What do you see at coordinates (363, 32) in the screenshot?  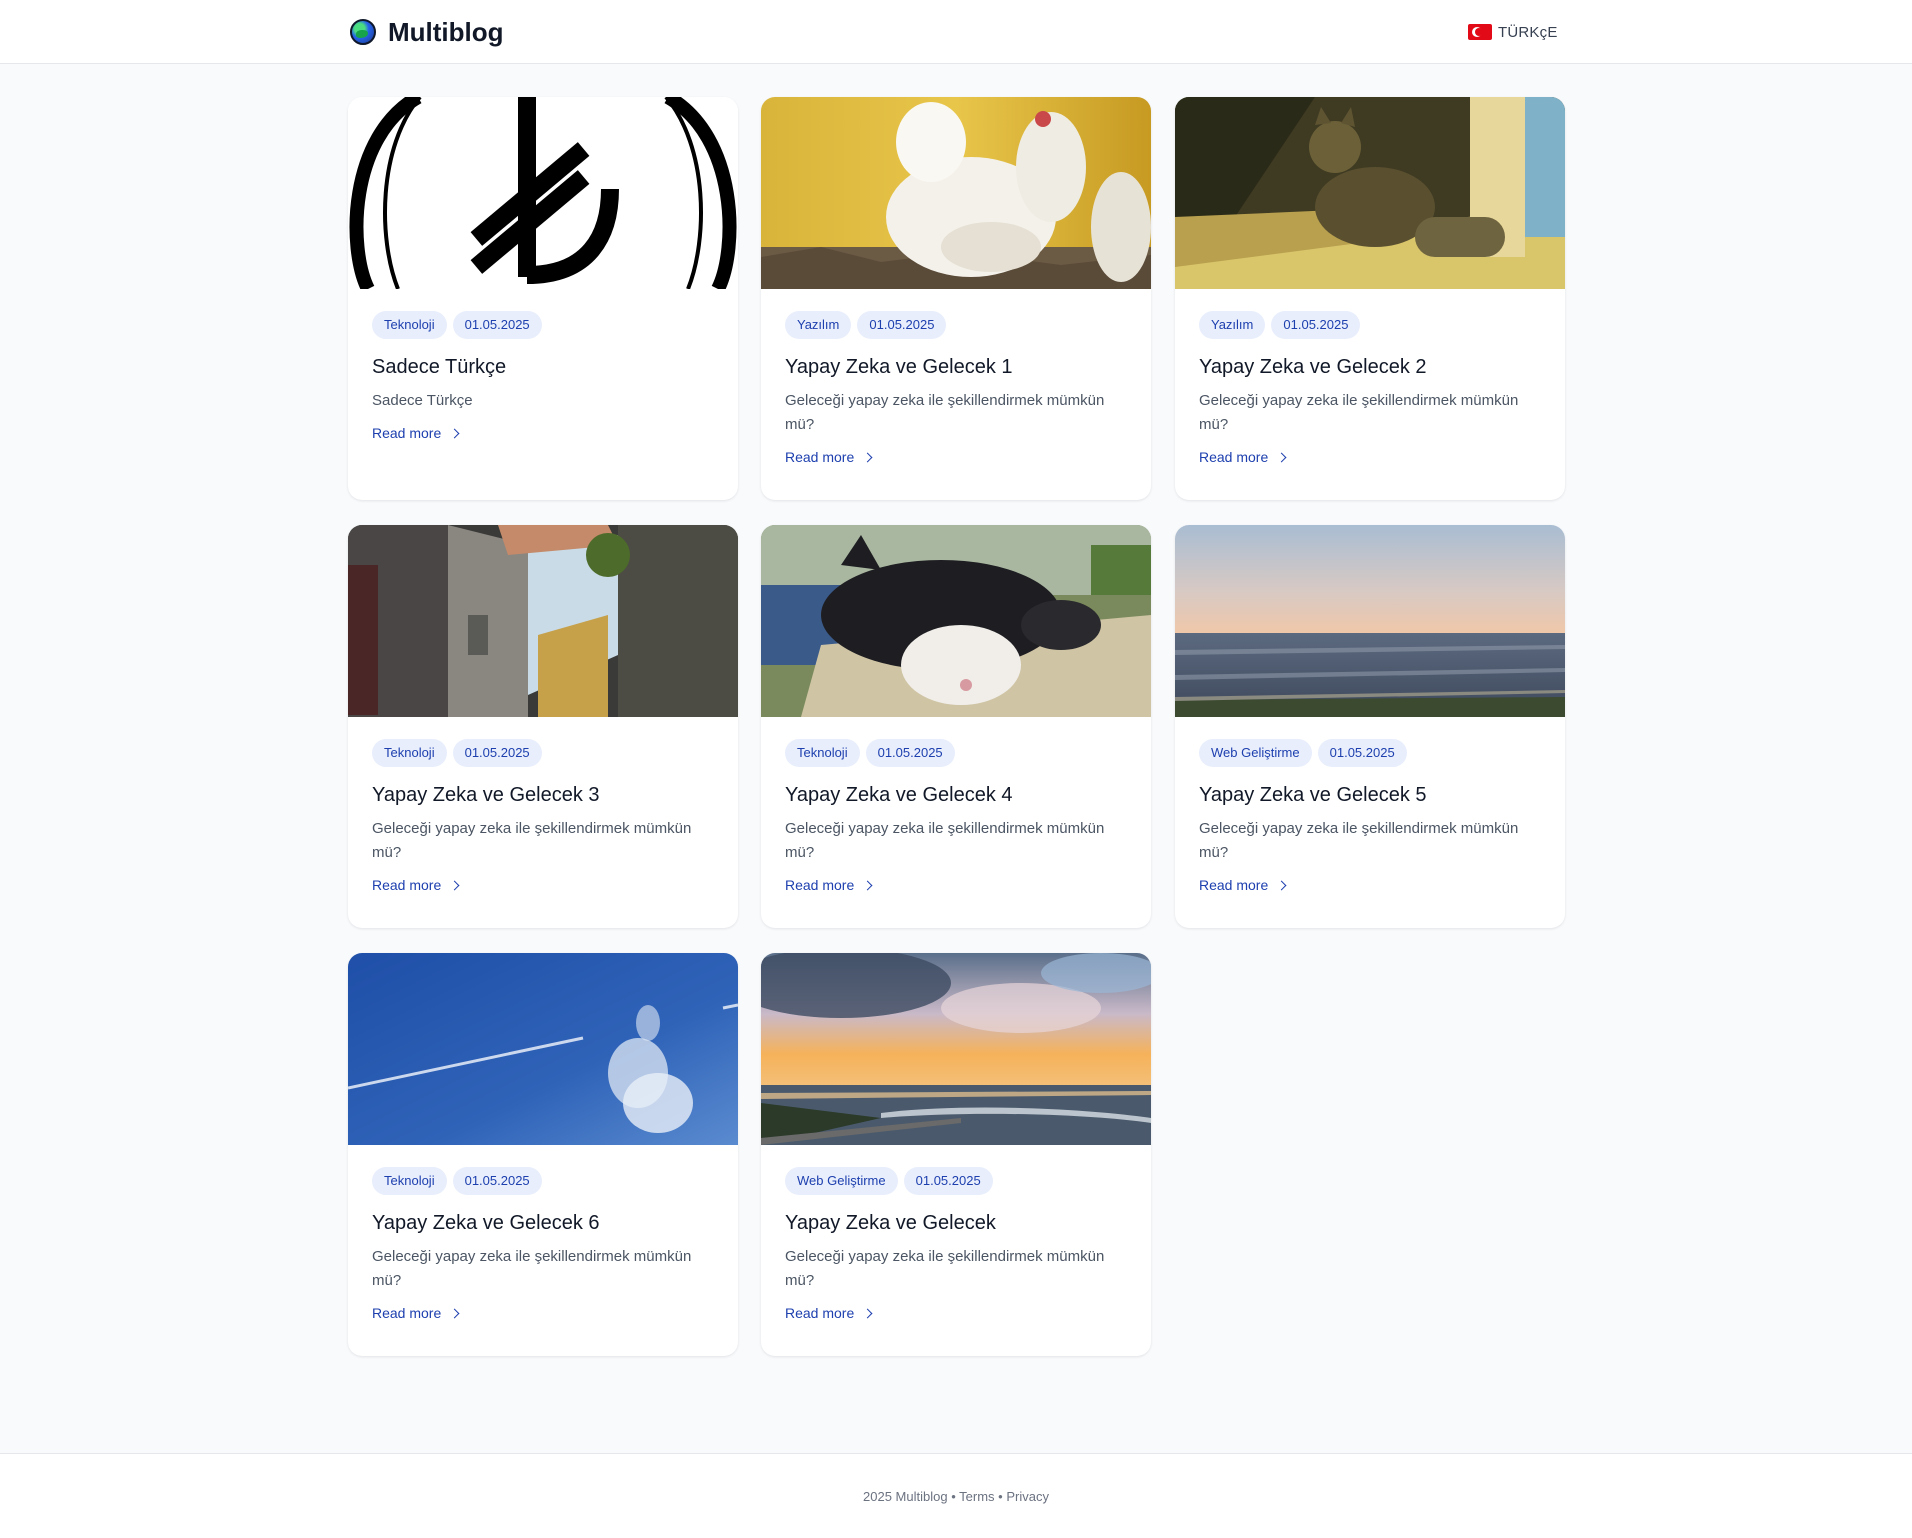 I see `globe-icon` at bounding box center [363, 32].